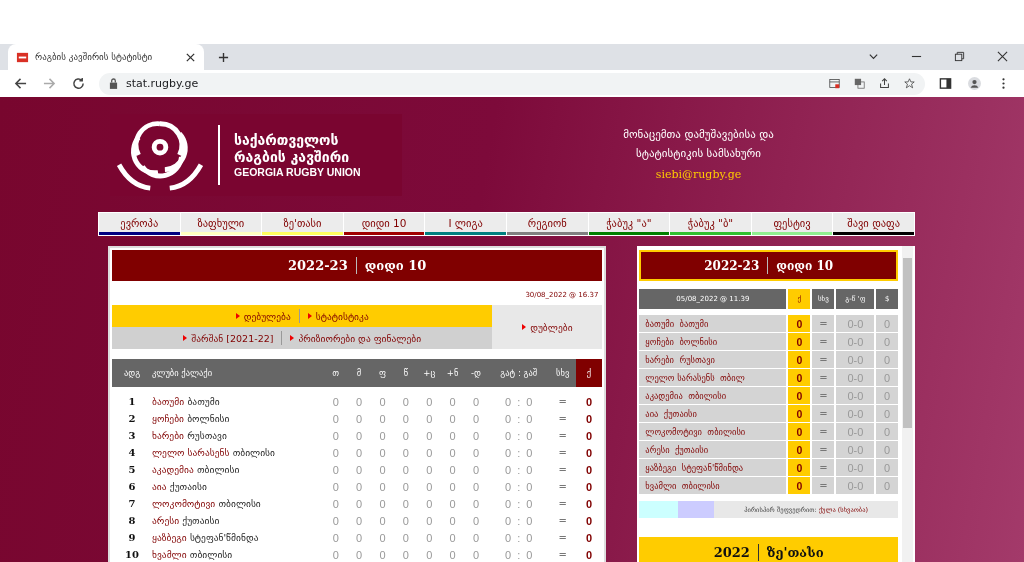 The image size is (1024, 562). What do you see at coordinates (909, 83) in the screenshot?
I see `star-icon` at bounding box center [909, 83].